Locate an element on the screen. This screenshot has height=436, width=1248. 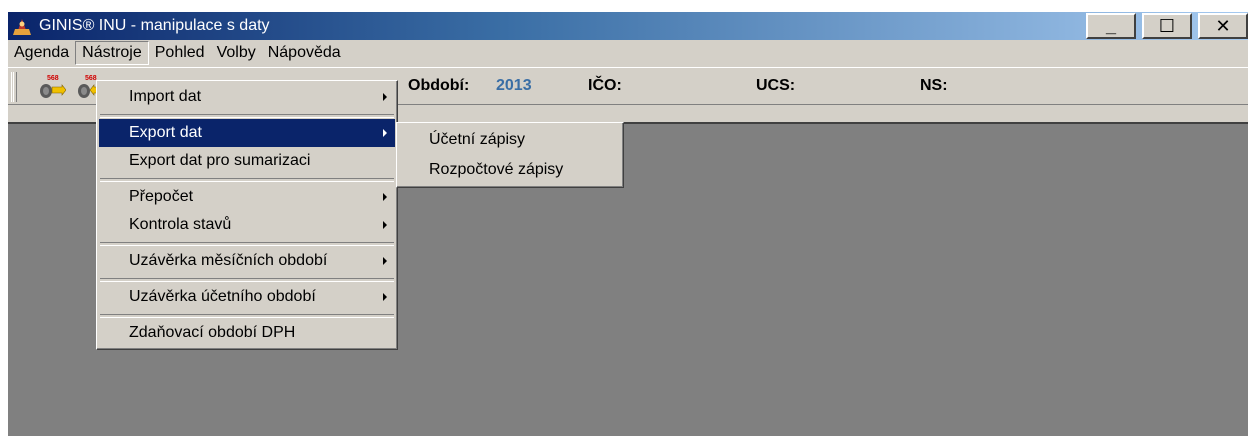
window-controls: _ ☐ ✕ is located at coordinates (1167, 26).